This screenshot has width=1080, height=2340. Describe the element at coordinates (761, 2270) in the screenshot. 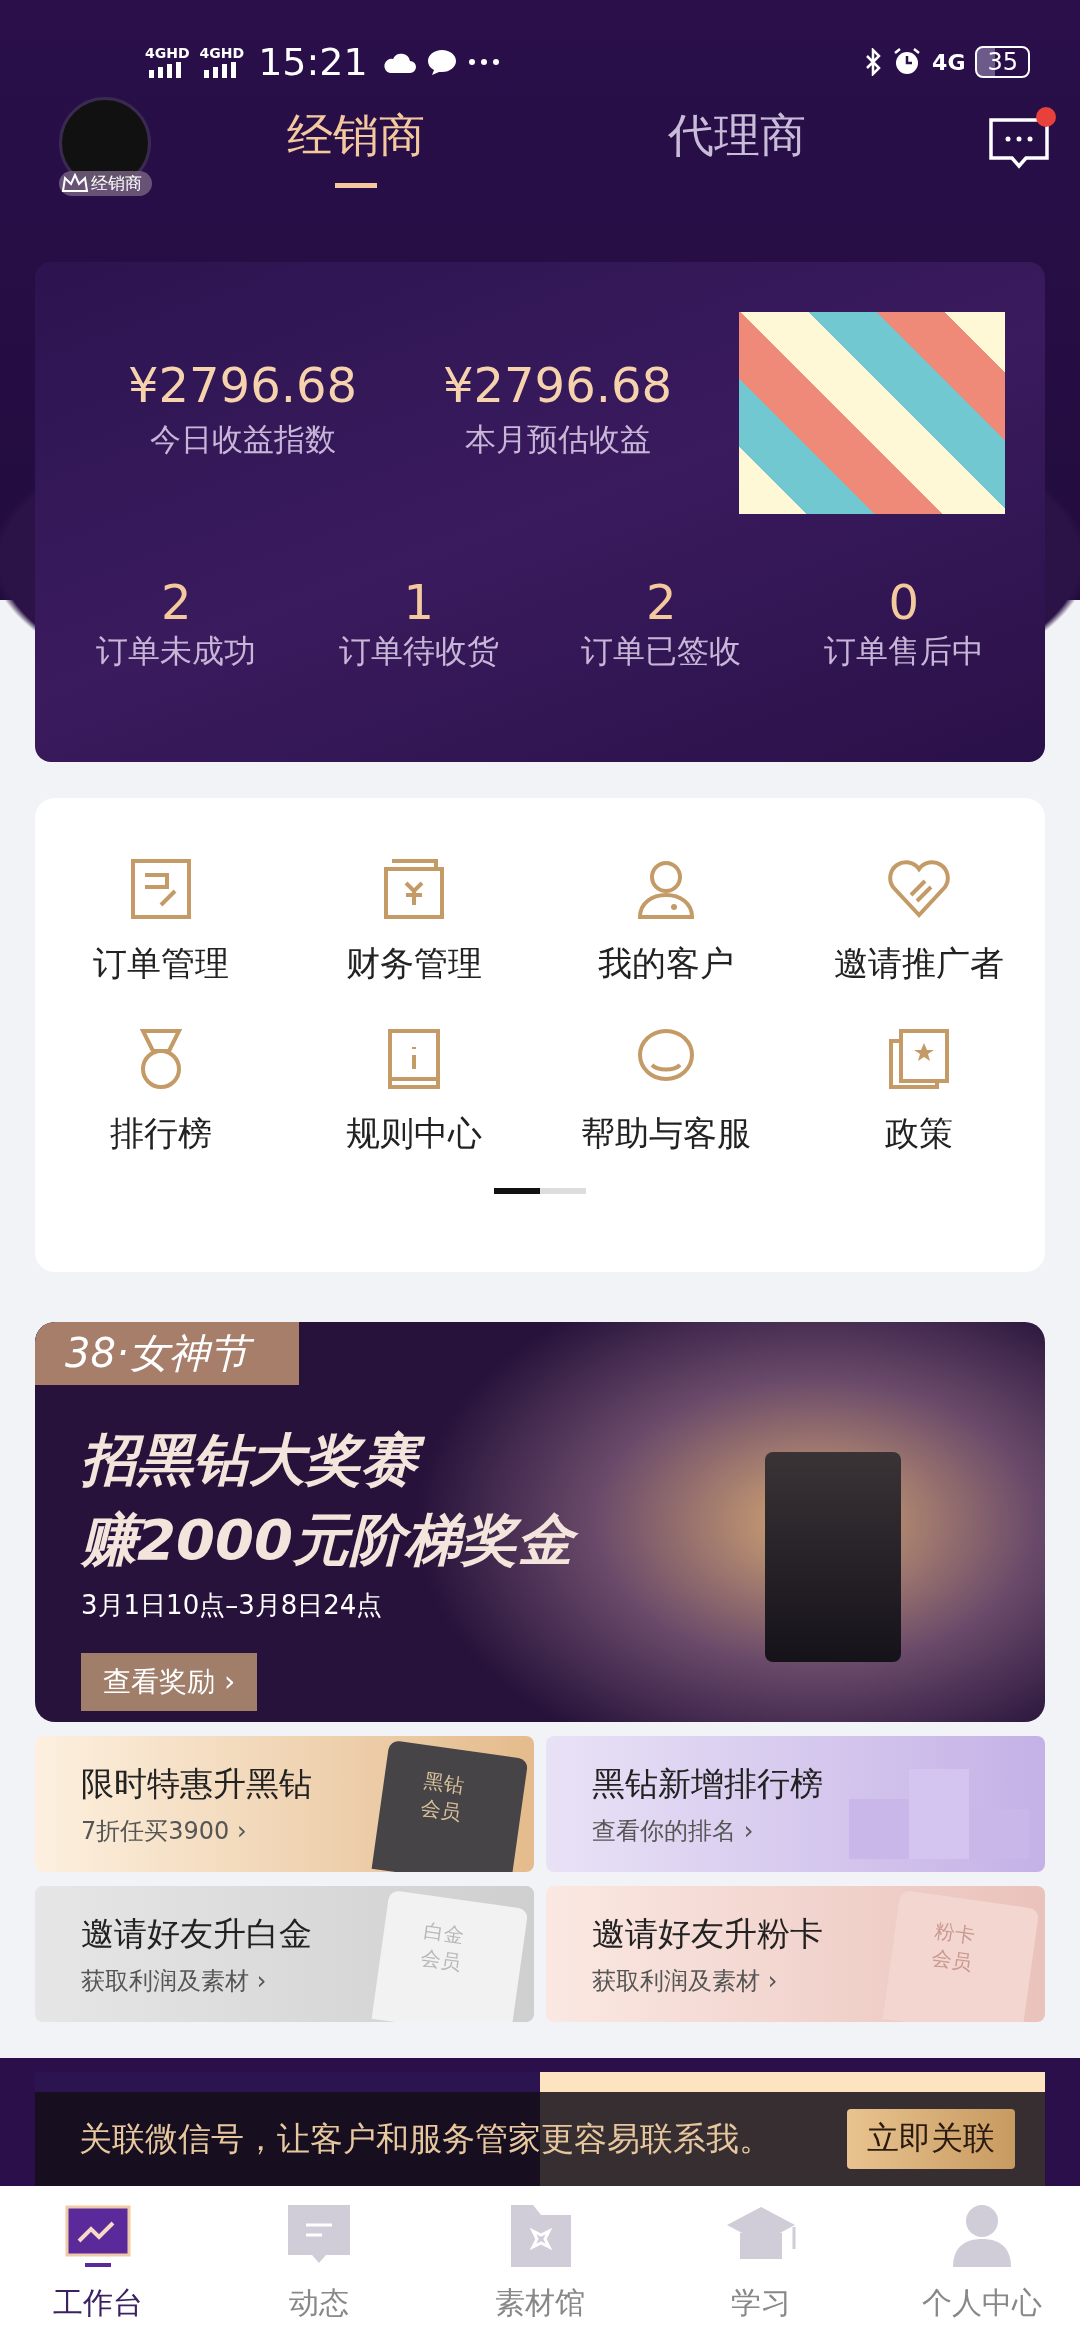

I see `tab-bar-item: 学习` at that location.